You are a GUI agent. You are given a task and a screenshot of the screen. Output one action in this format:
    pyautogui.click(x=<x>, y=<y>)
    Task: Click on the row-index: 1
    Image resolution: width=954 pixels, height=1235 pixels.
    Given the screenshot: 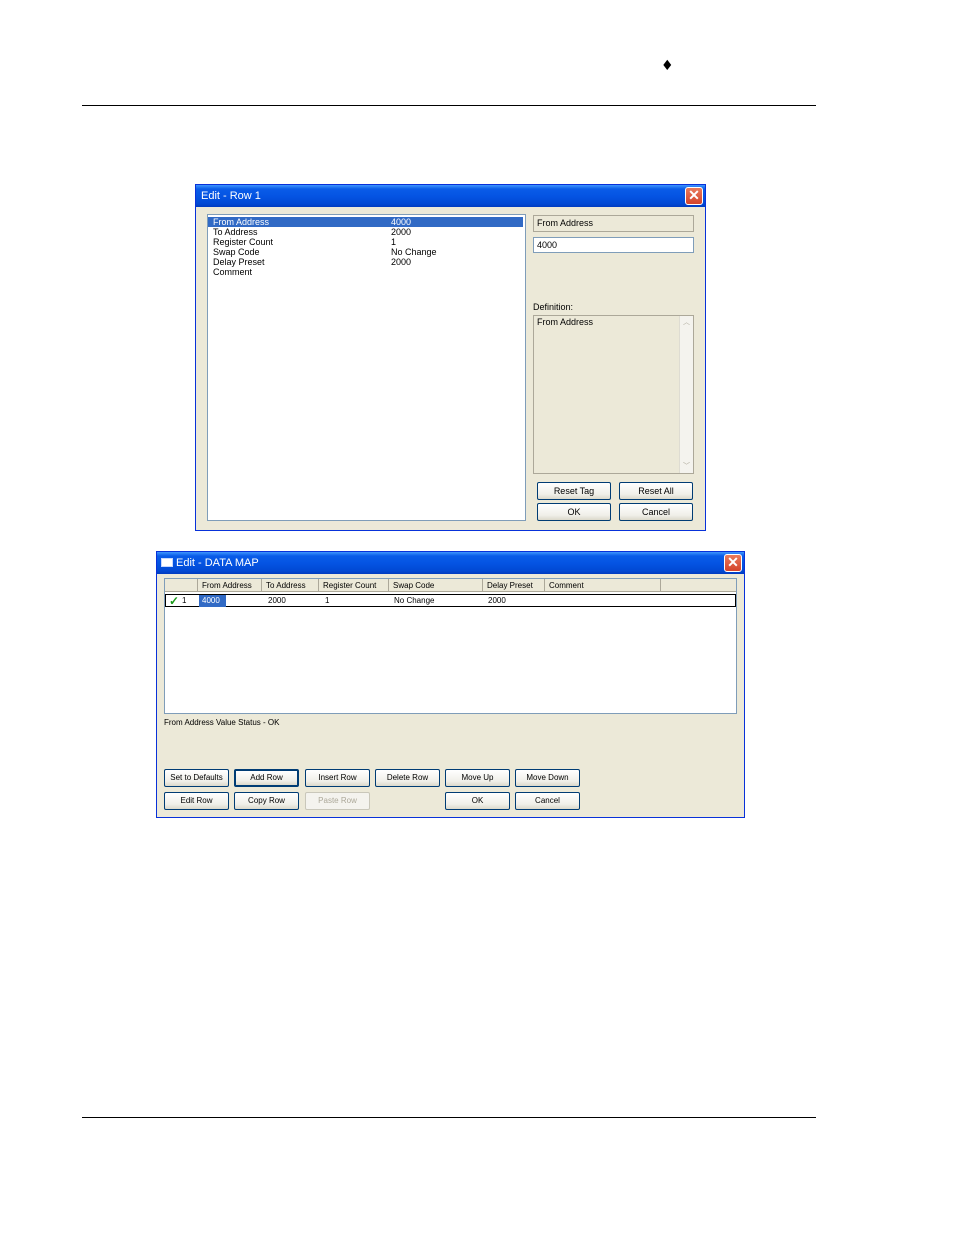 What is the action you would take?
    pyautogui.click(x=184, y=600)
    